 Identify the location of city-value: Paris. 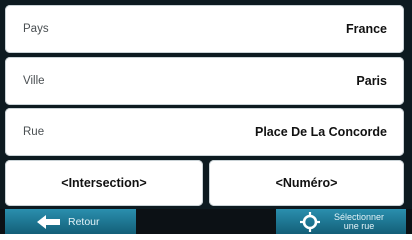
(371, 81).